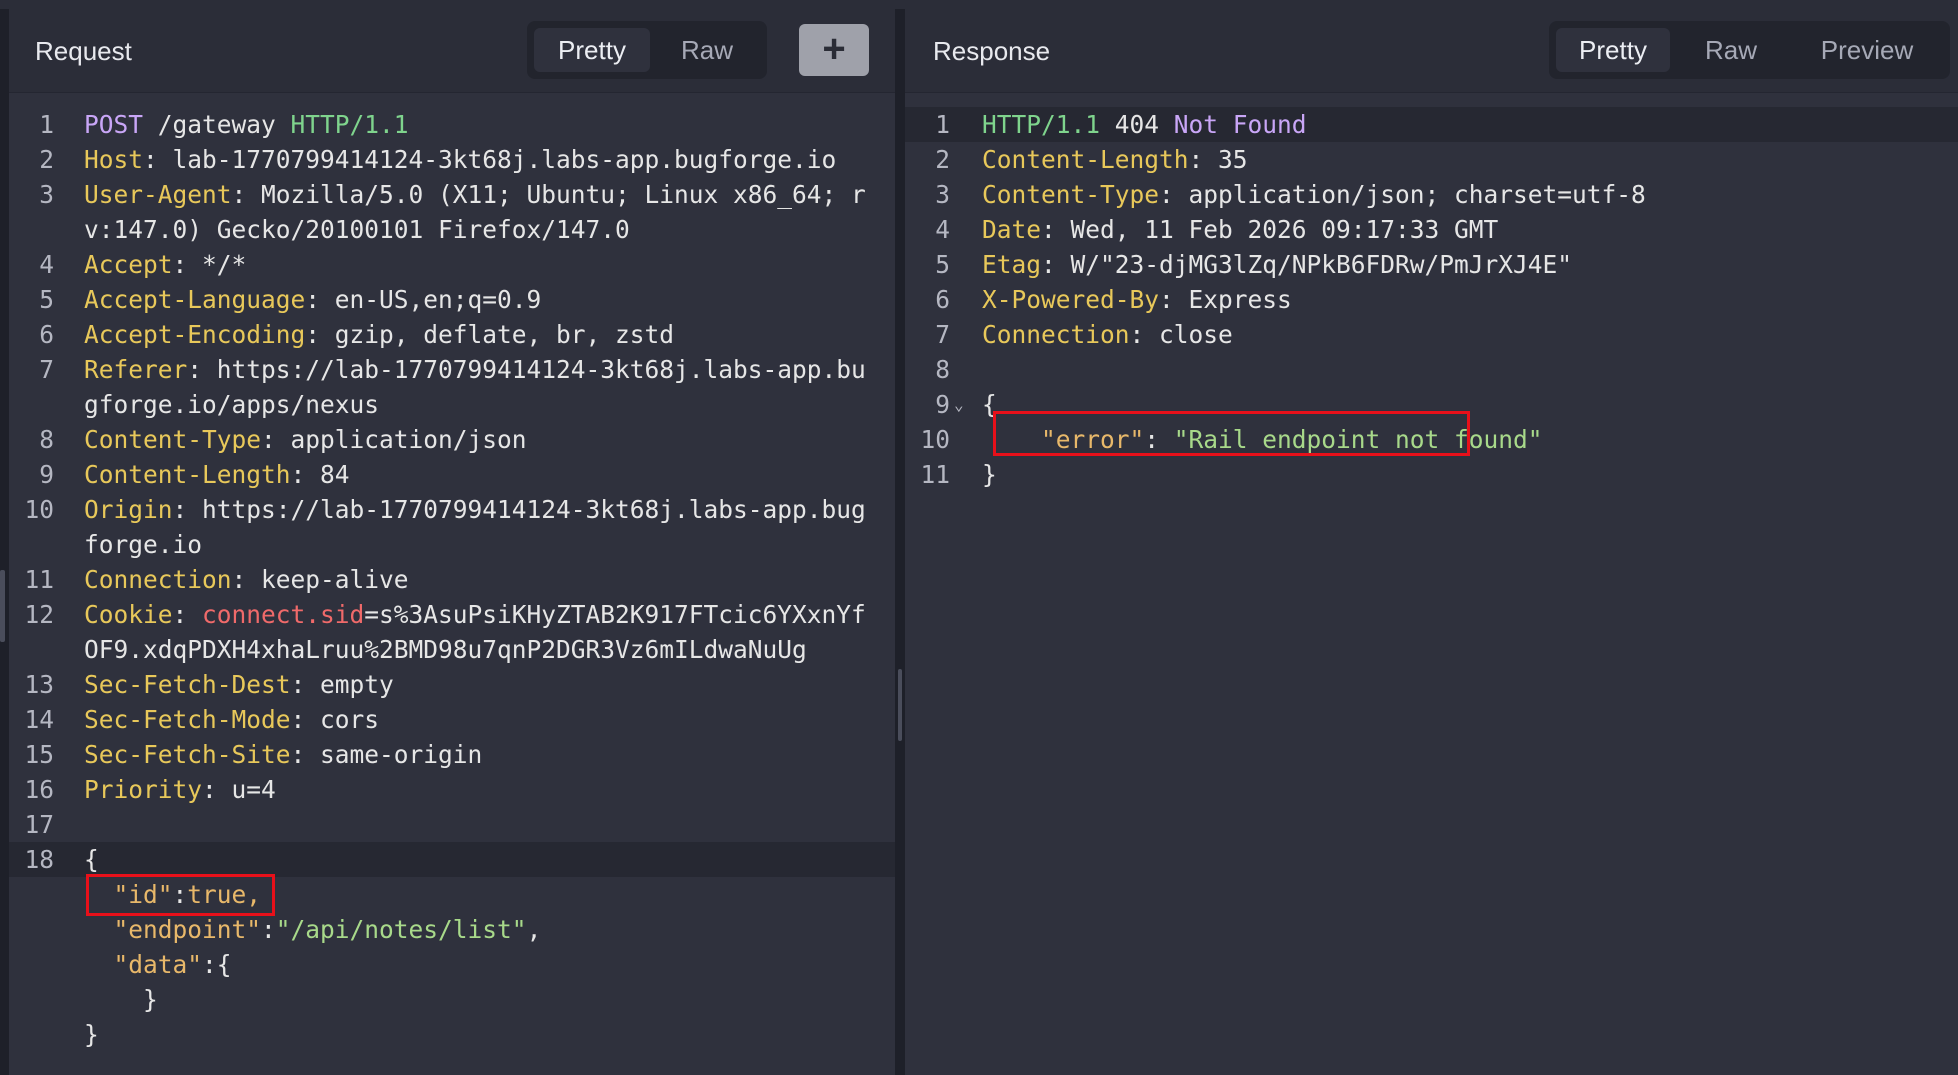  What do you see at coordinates (2, 606) in the screenshot?
I see `left-scroll-grip` at bounding box center [2, 606].